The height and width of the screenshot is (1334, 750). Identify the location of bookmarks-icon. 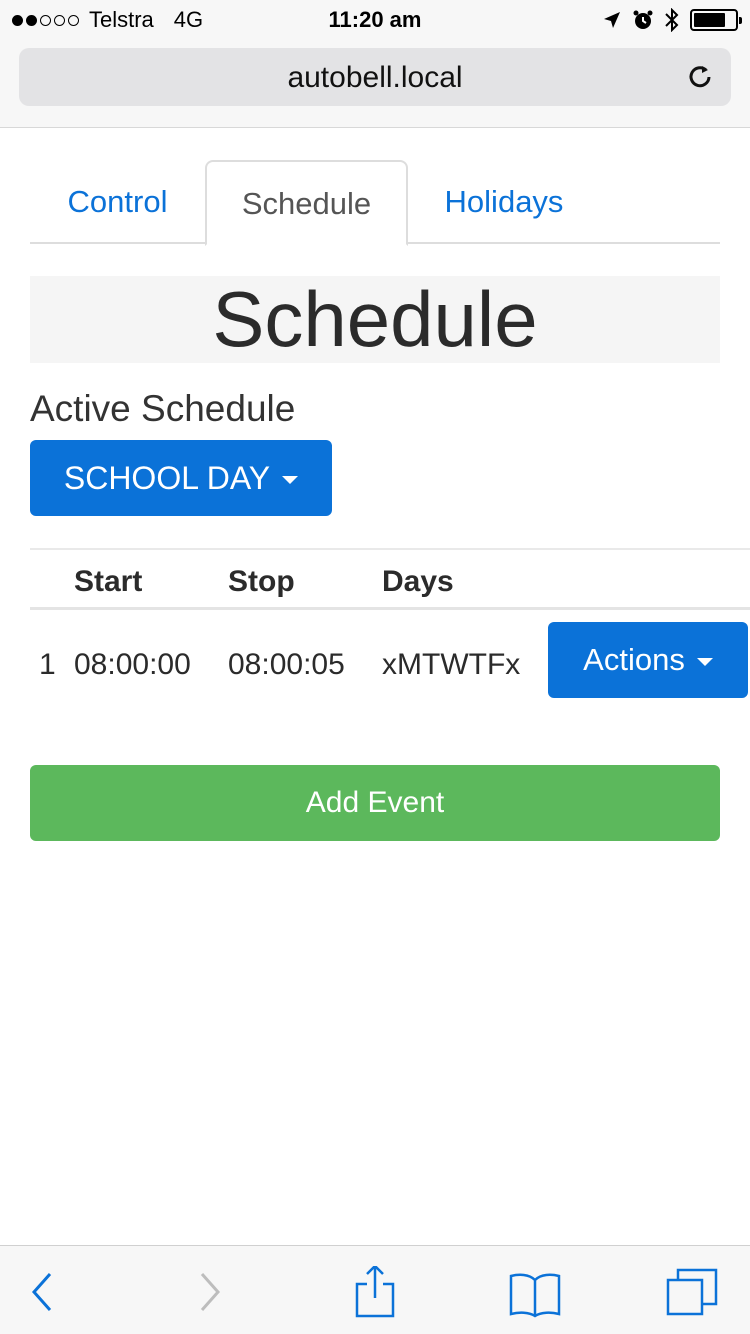
(535, 1292).